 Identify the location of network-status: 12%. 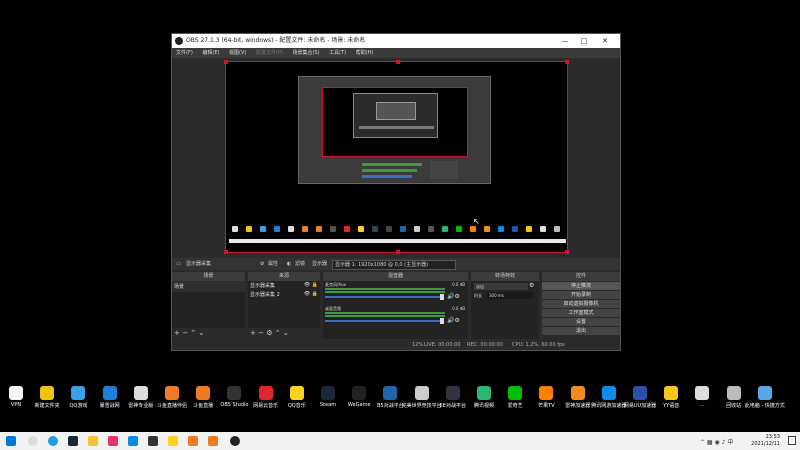
(418, 345).